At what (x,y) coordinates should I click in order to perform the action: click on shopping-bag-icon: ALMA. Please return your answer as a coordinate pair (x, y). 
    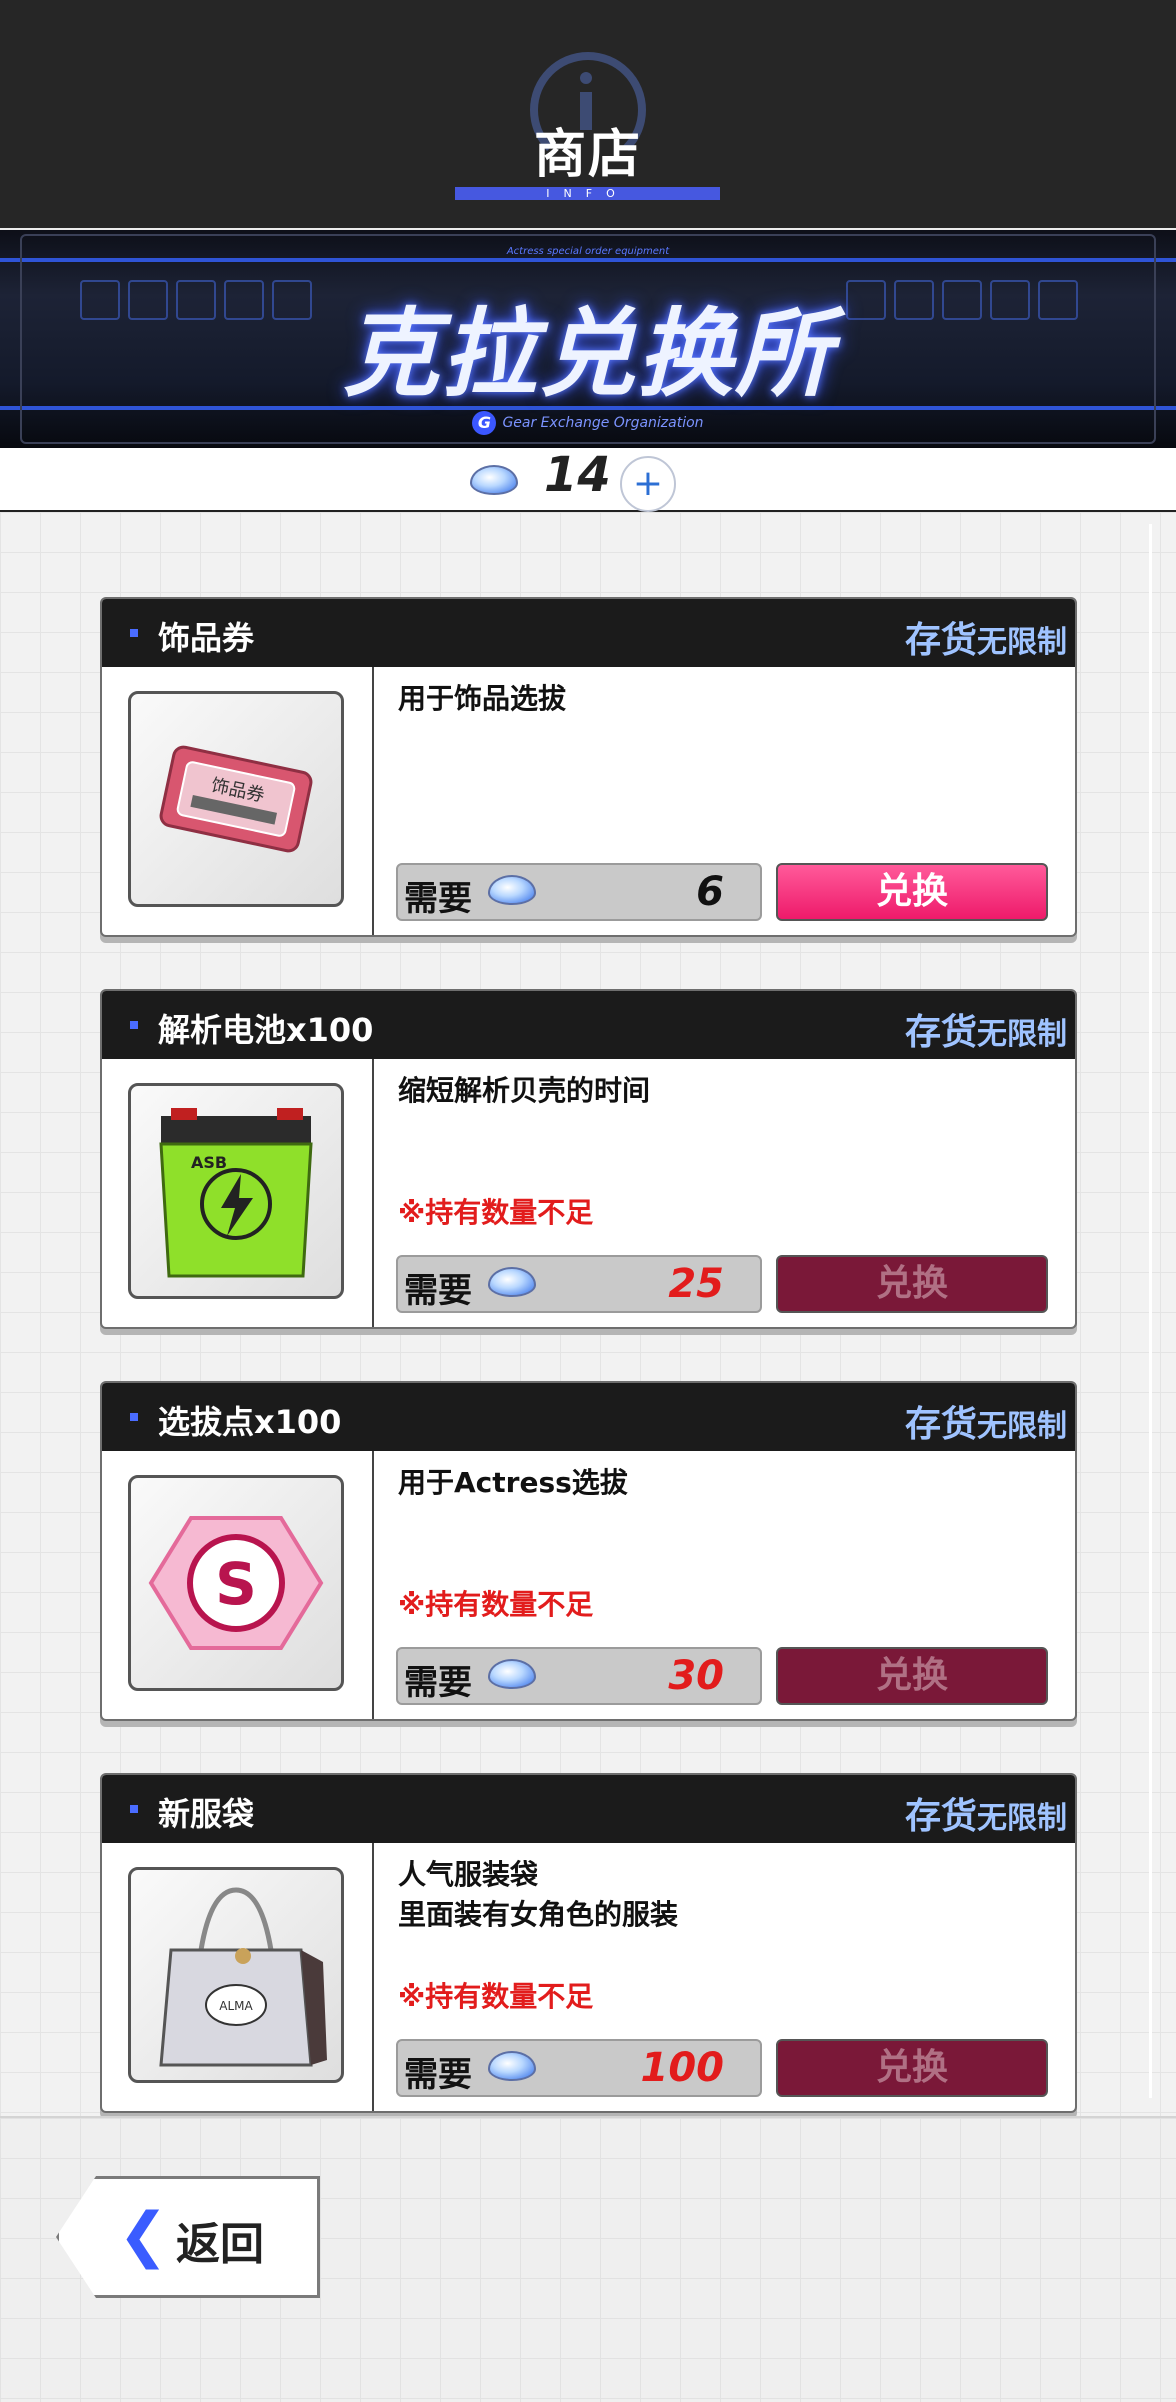
    Looking at the image, I should click on (236, 1975).